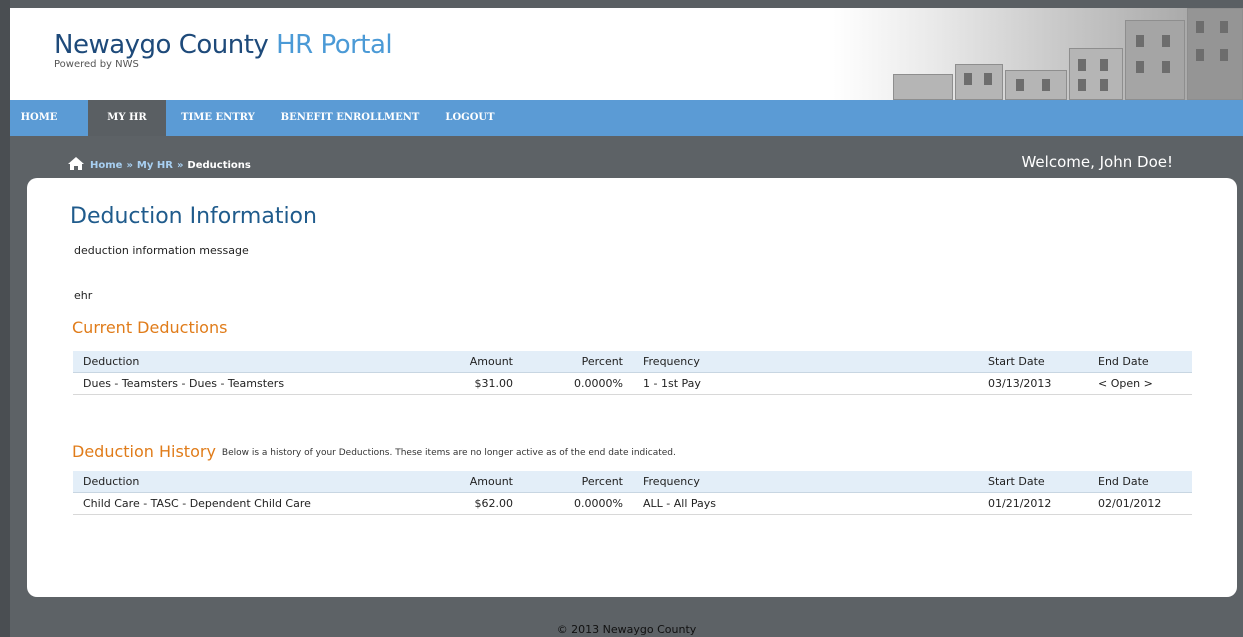  I want to click on cell-start-date: 01/21/2012, so click(1033, 503).